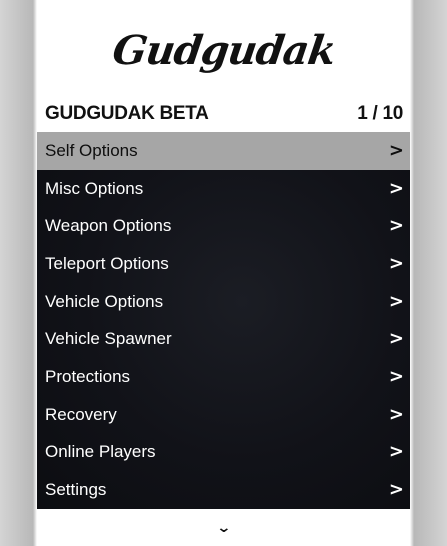  I want to click on menu-item-label: Recovery, so click(81, 414).